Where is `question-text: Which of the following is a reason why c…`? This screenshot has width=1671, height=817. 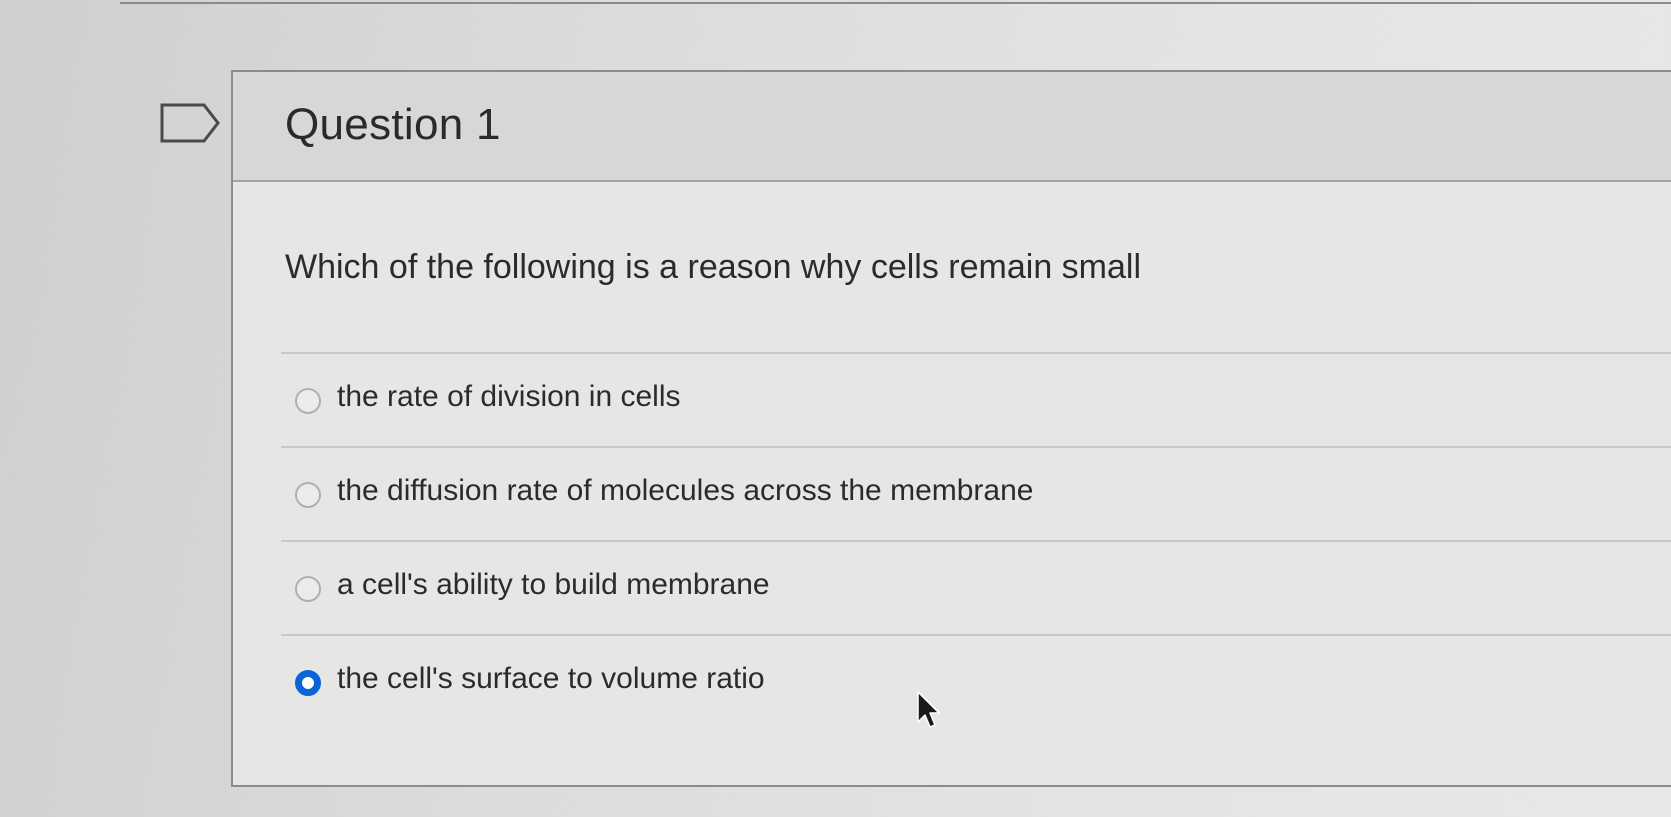 question-text: Which of the following is a reason why c… is located at coordinates (713, 267).